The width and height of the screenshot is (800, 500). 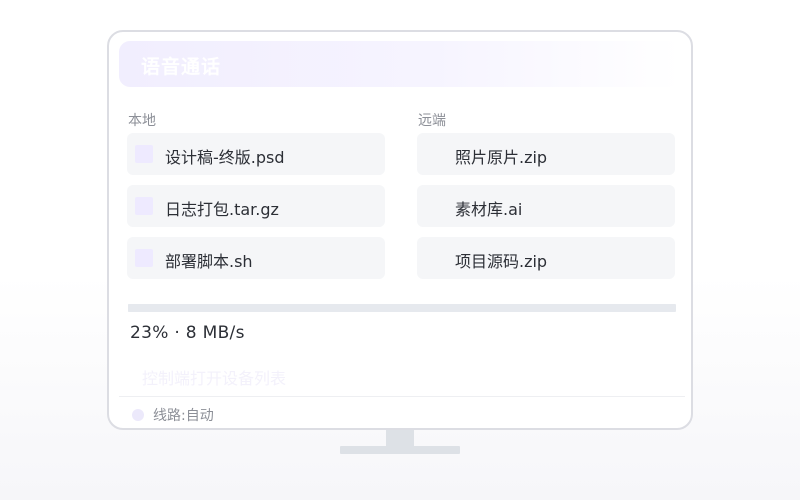 What do you see at coordinates (489, 209) in the screenshot?
I see `remote-file-name: 素材库.ai` at bounding box center [489, 209].